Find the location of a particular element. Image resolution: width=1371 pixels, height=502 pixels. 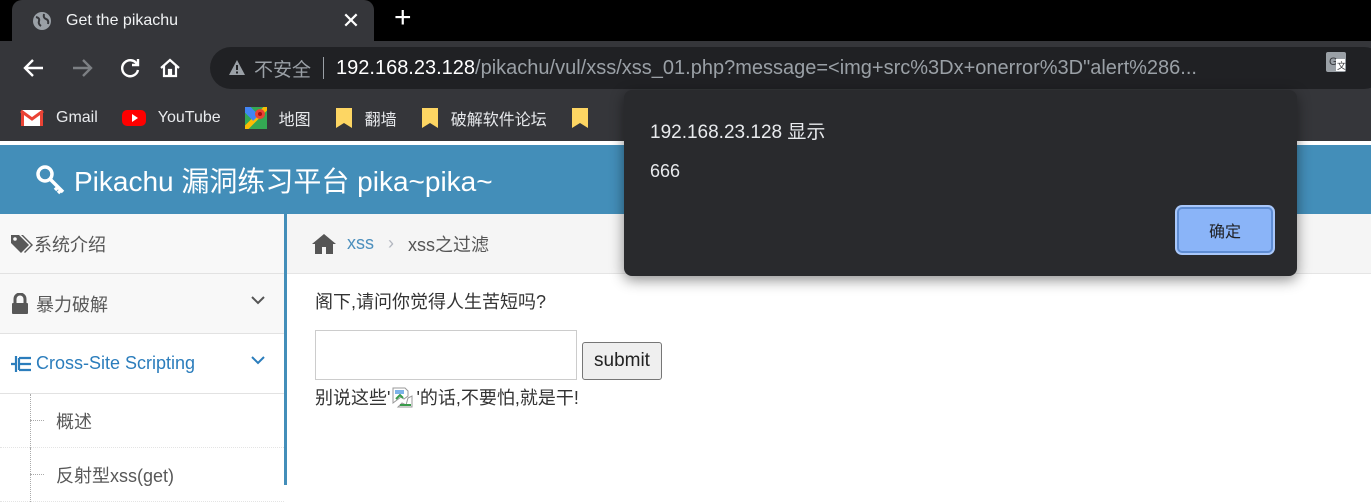

bookmark-gmail: Gmail is located at coordinates (59, 118).